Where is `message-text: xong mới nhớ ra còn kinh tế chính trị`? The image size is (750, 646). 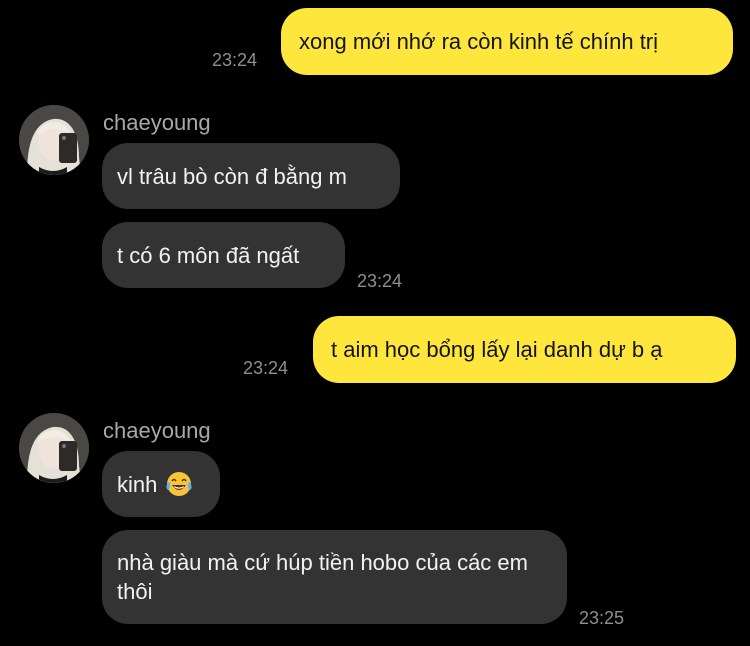
message-text: xong mới nhớ ra còn kinh tế chính trị is located at coordinates (479, 41).